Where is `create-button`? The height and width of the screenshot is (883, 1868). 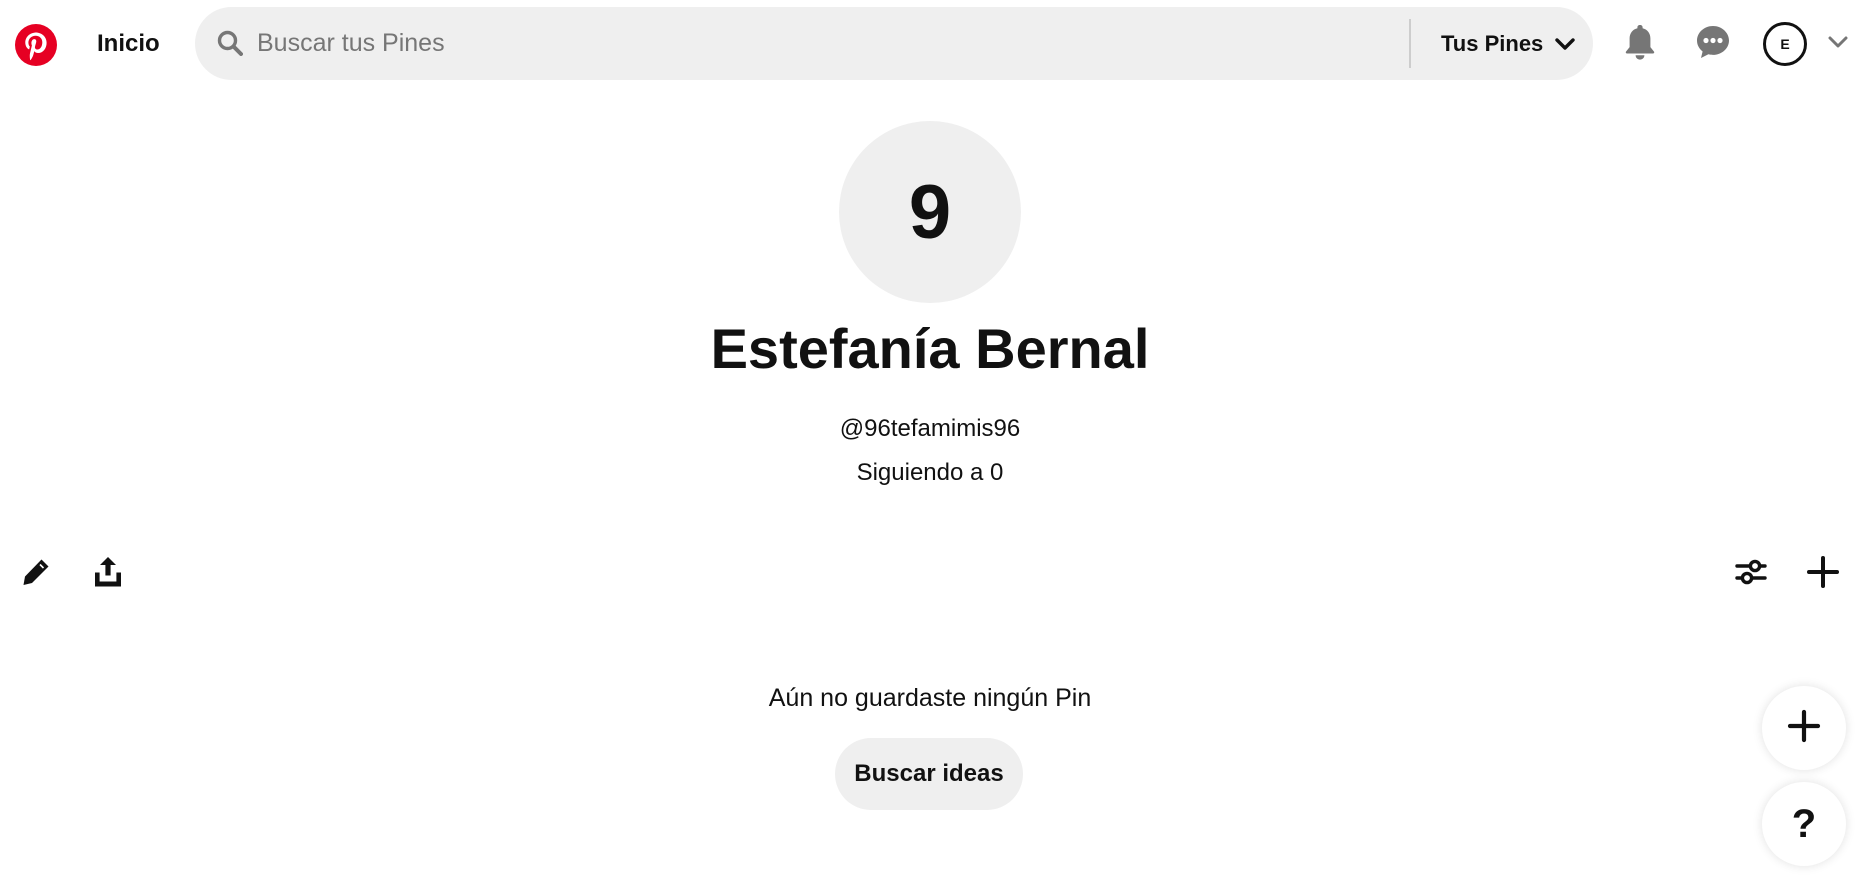
create-button is located at coordinates (1823, 574).